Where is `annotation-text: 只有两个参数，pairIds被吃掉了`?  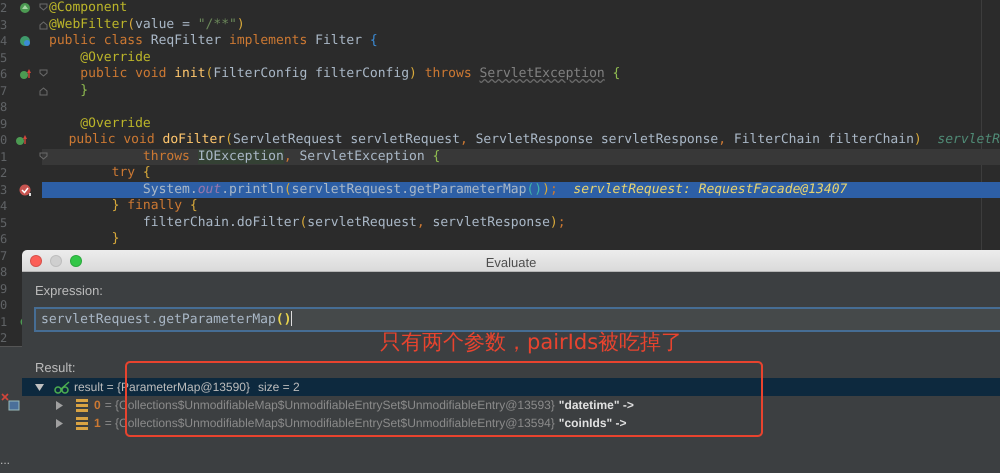 annotation-text: 只有两个参数，pairIds被吃掉了 is located at coordinates (532, 342).